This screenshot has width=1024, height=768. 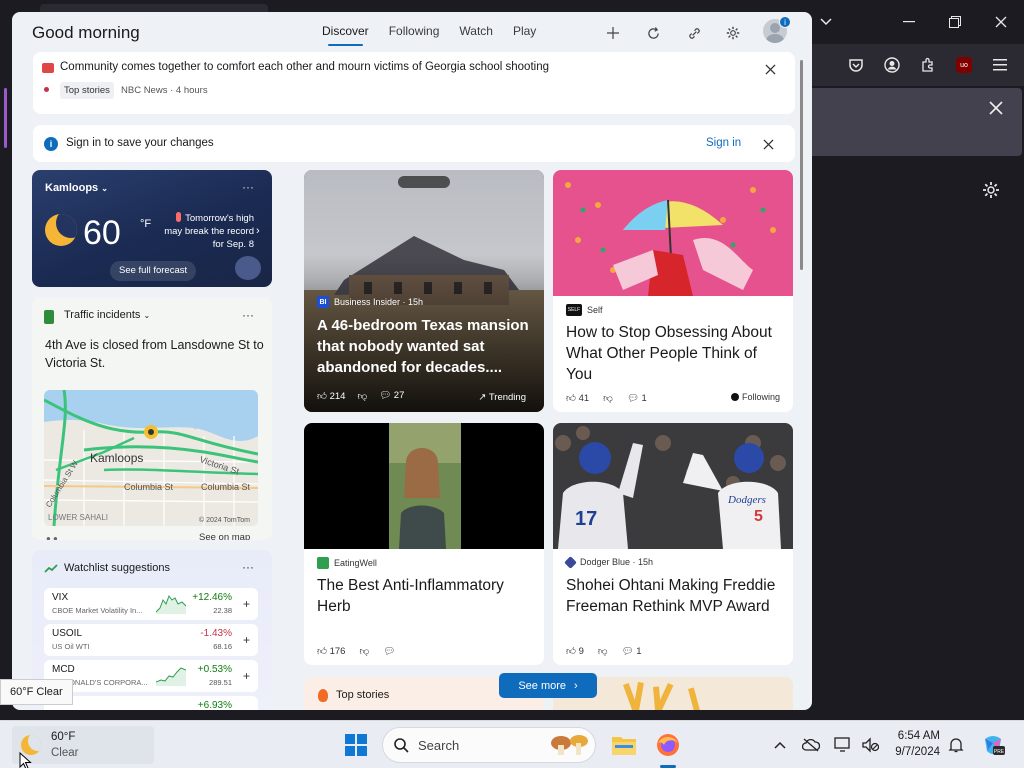 I want to click on account-icon, so click(x=892, y=65).